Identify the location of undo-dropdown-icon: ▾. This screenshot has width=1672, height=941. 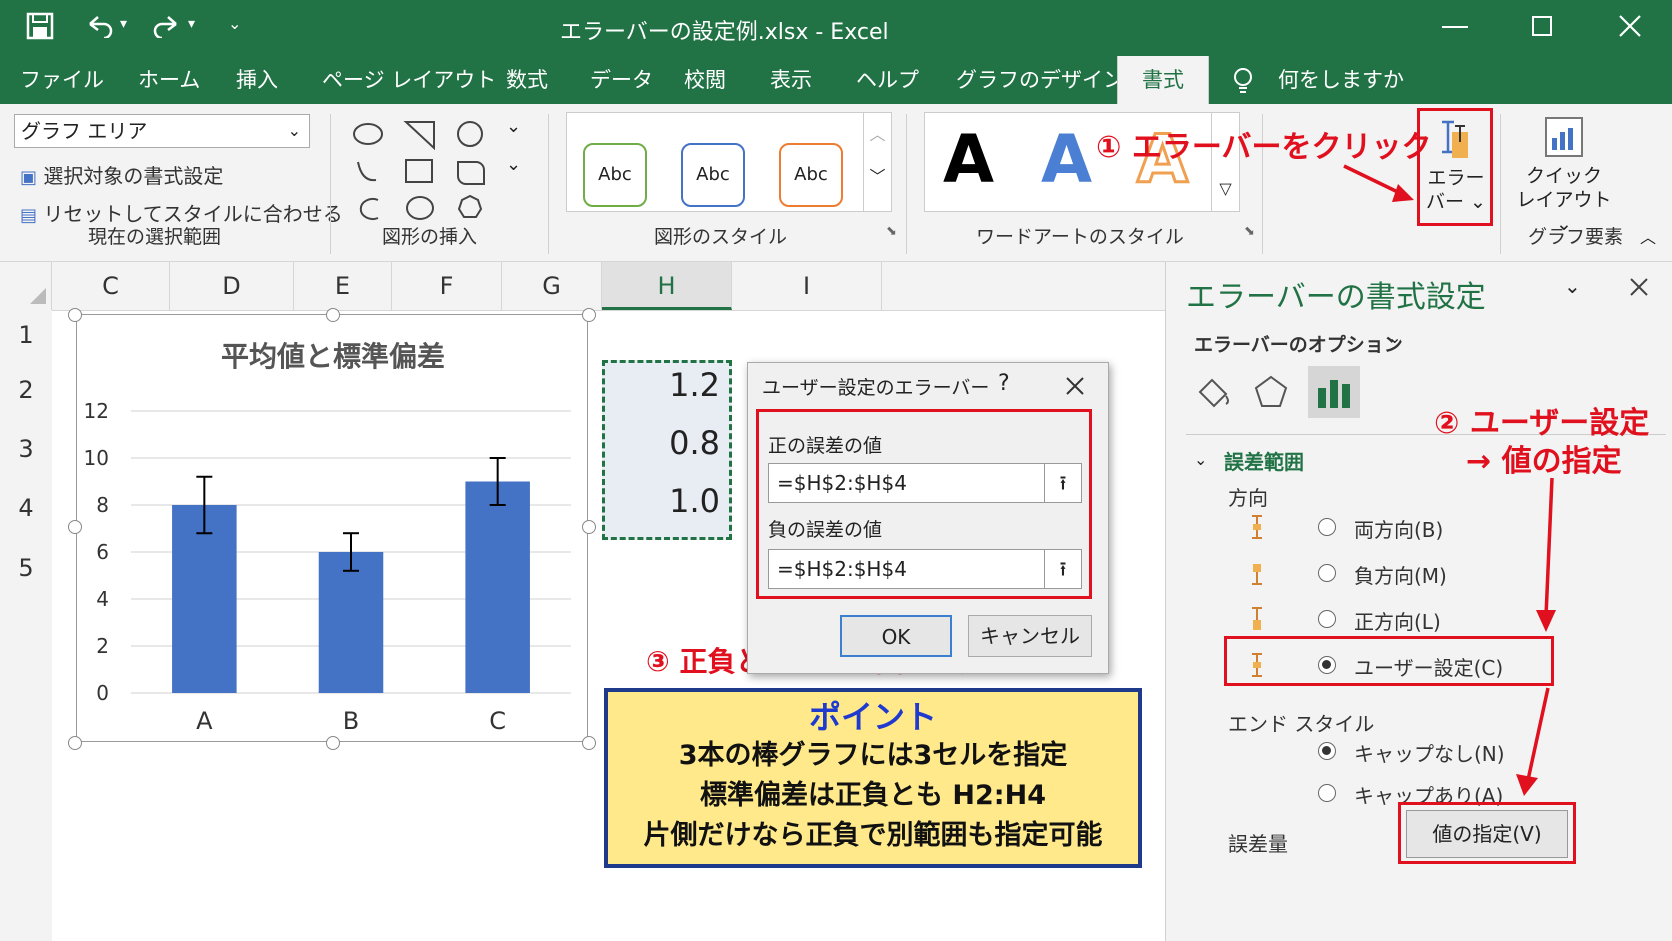
(123, 24).